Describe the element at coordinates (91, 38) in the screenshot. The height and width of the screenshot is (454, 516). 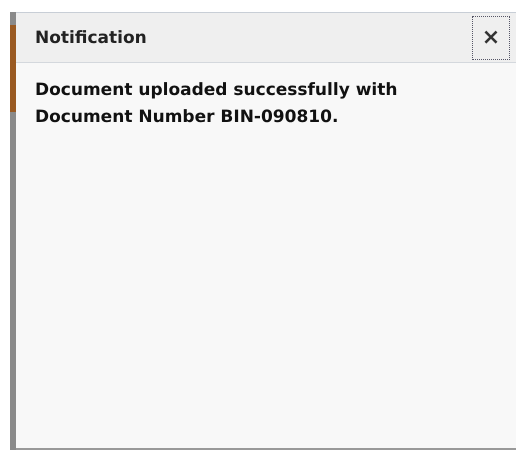
I see `dialog-title: Notification` at that location.